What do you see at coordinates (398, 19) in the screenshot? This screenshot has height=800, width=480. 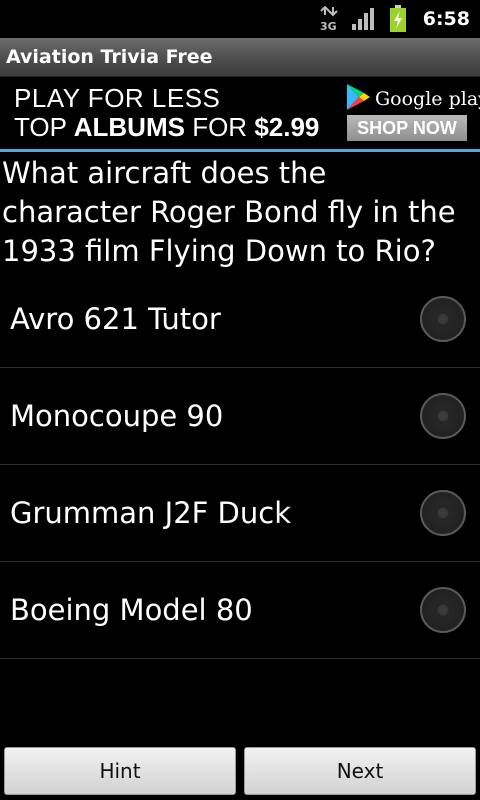 I see `battery-charging-icon` at bounding box center [398, 19].